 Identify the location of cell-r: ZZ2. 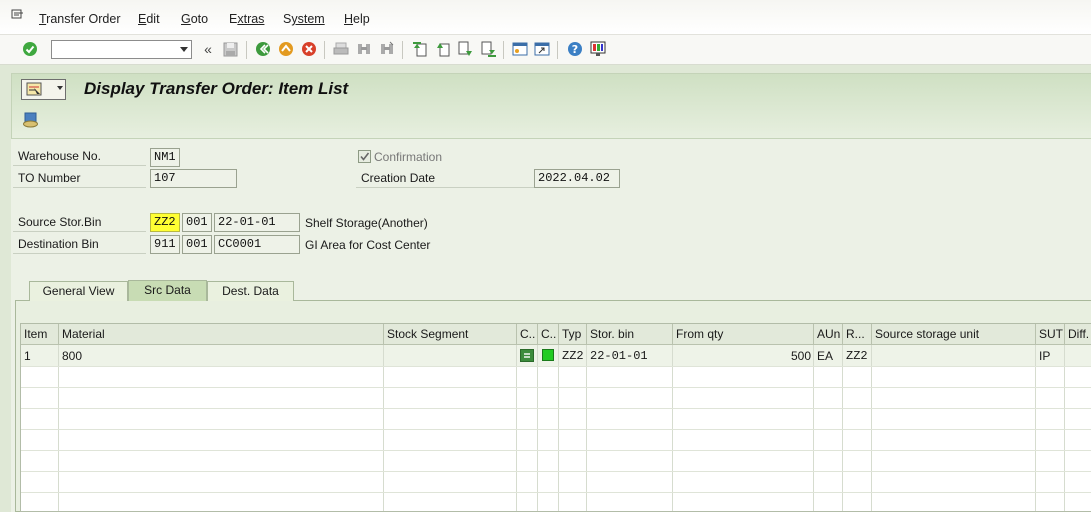
(855, 356).